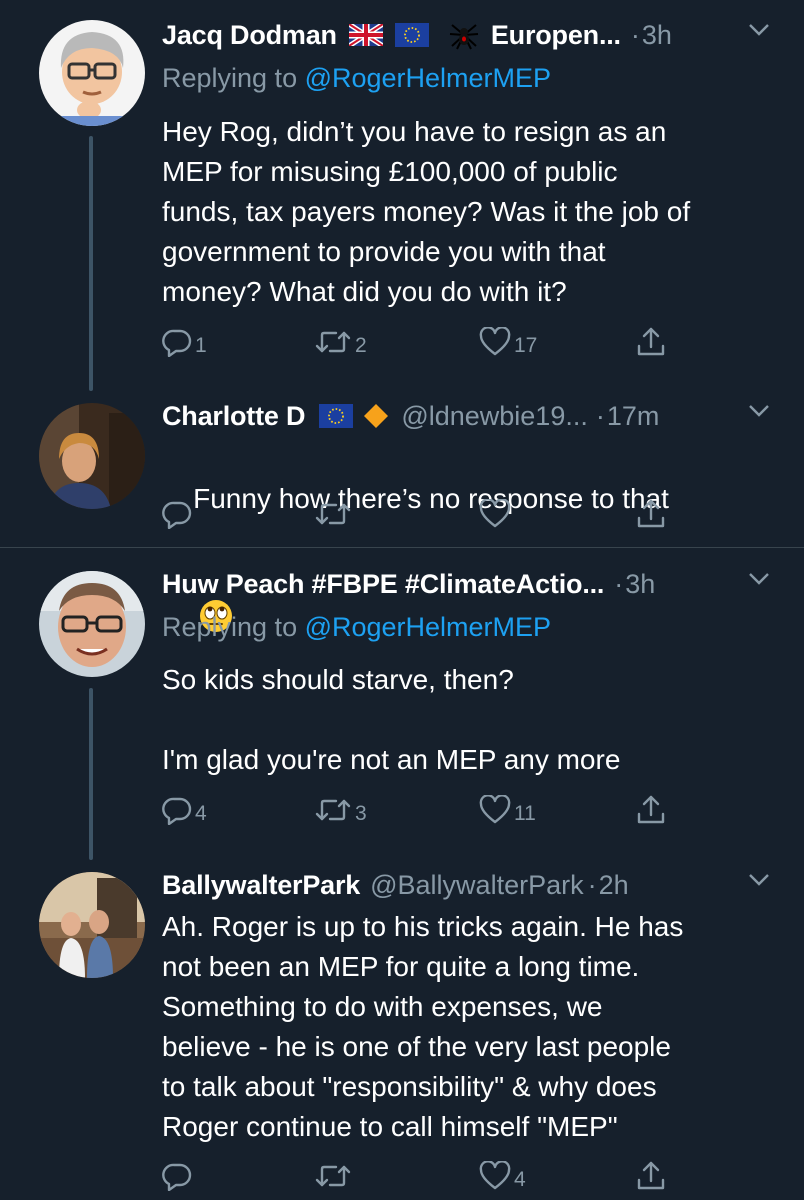  I want to click on memoji-avatar-image, so click(92, 73).